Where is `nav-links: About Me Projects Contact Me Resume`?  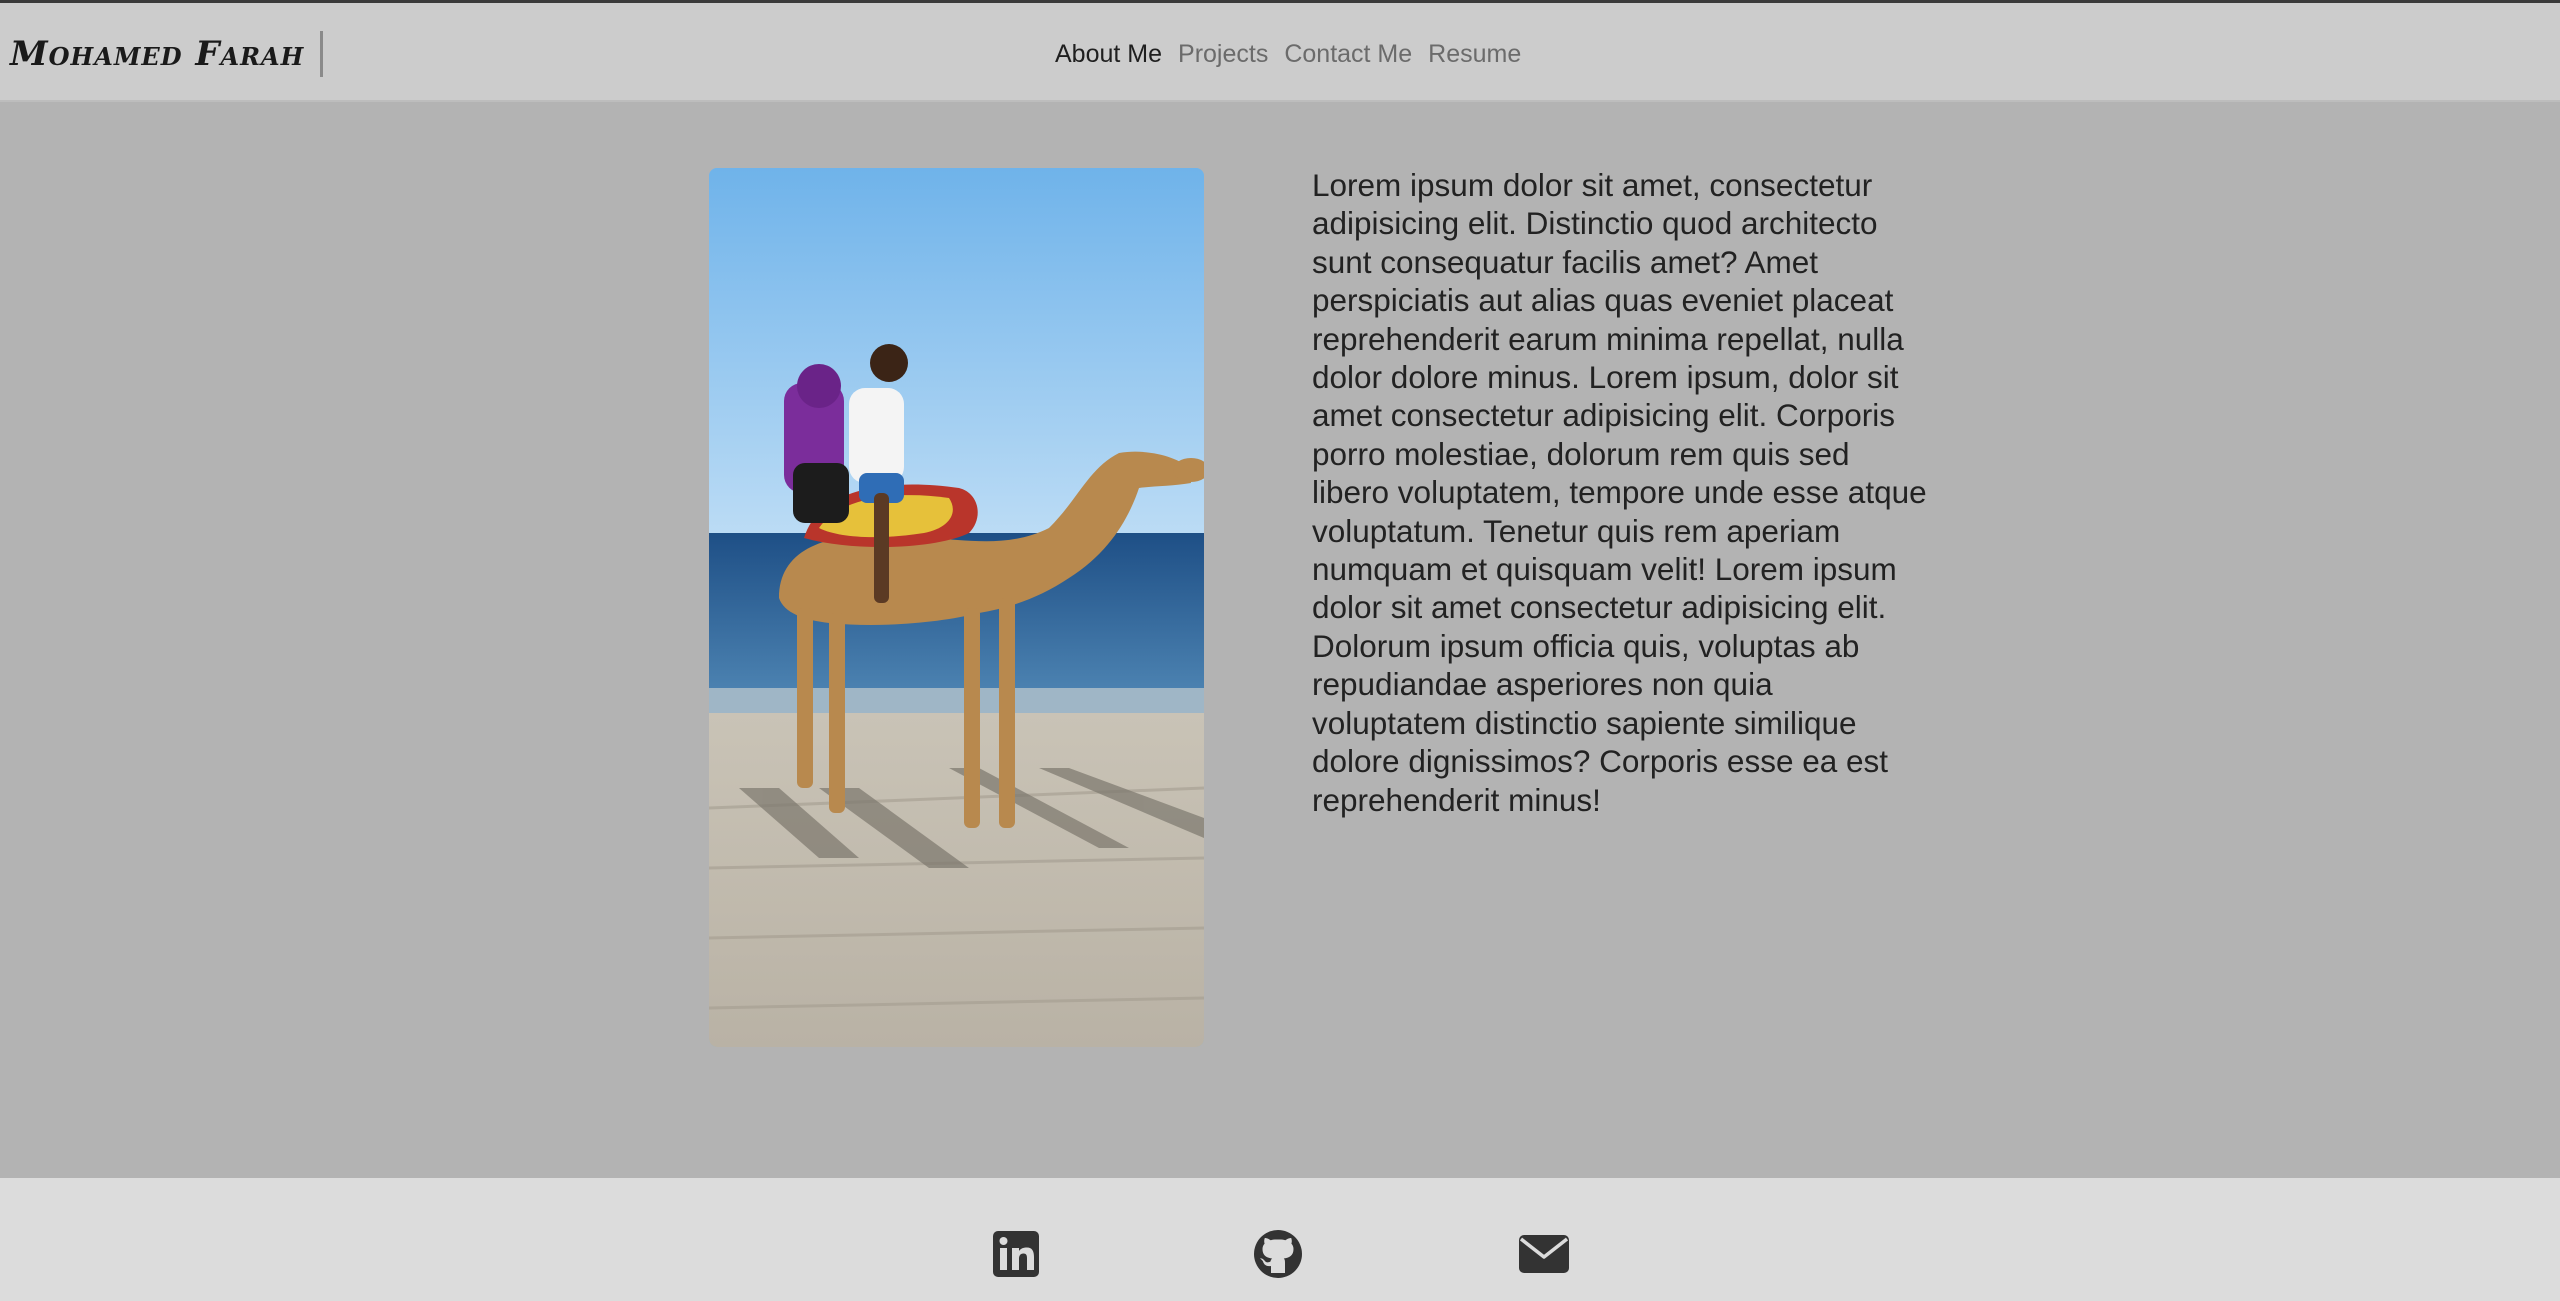 nav-links: About Me Projects Contact Me Resume is located at coordinates (1288, 54).